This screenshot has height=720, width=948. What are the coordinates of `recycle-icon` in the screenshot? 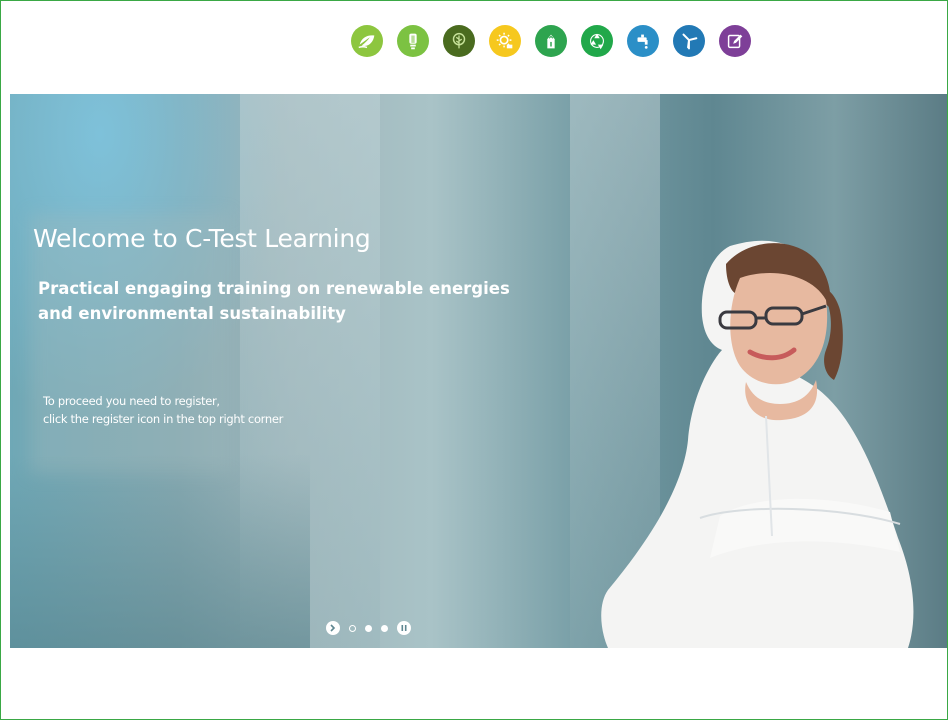 It's located at (597, 41).